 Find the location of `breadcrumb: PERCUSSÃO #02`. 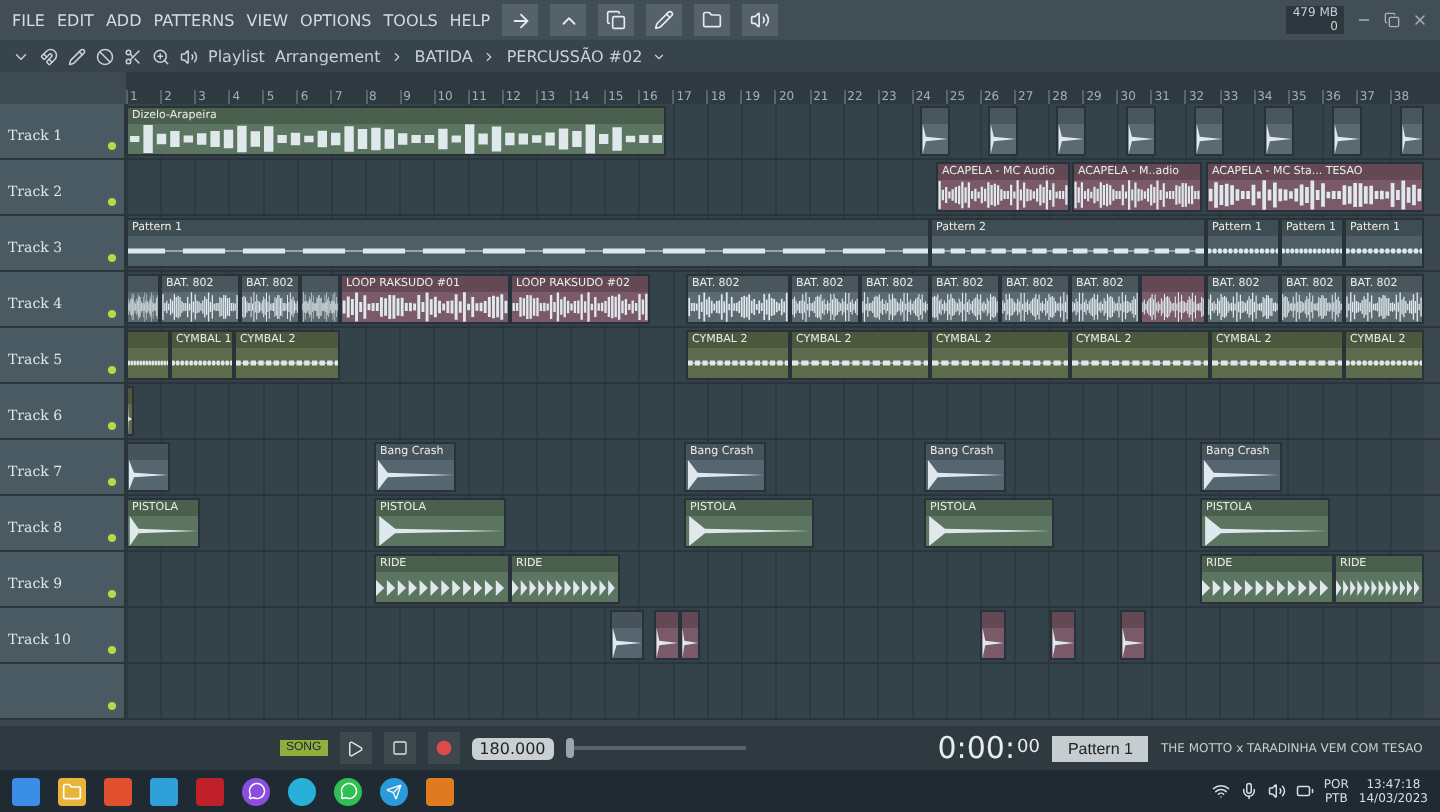

breadcrumb: PERCUSSÃO #02 is located at coordinates (574, 56).